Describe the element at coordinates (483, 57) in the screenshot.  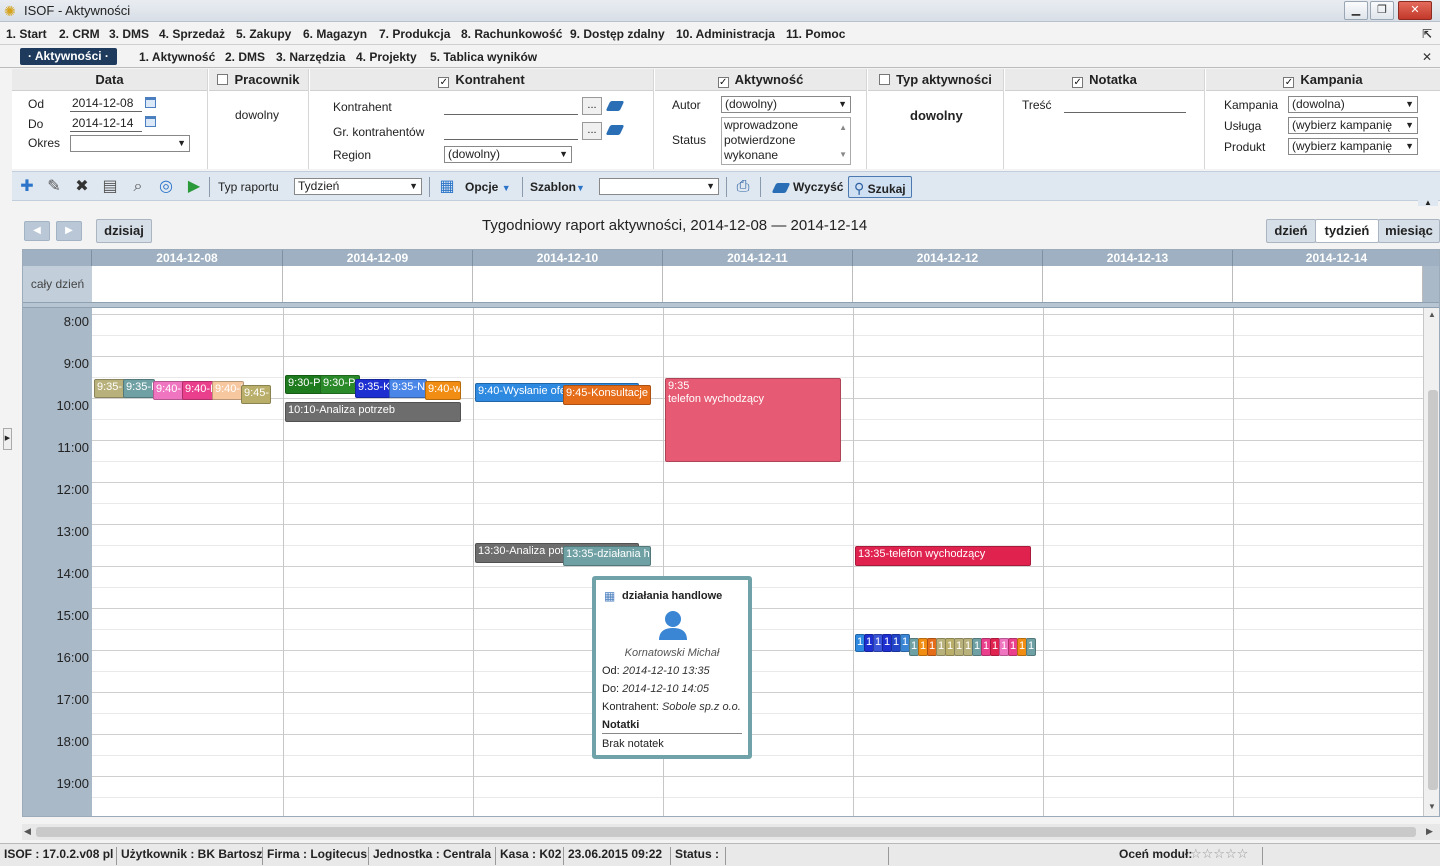
I see `submenu-tablica-wynikow: 5. Tablica wyników` at that location.